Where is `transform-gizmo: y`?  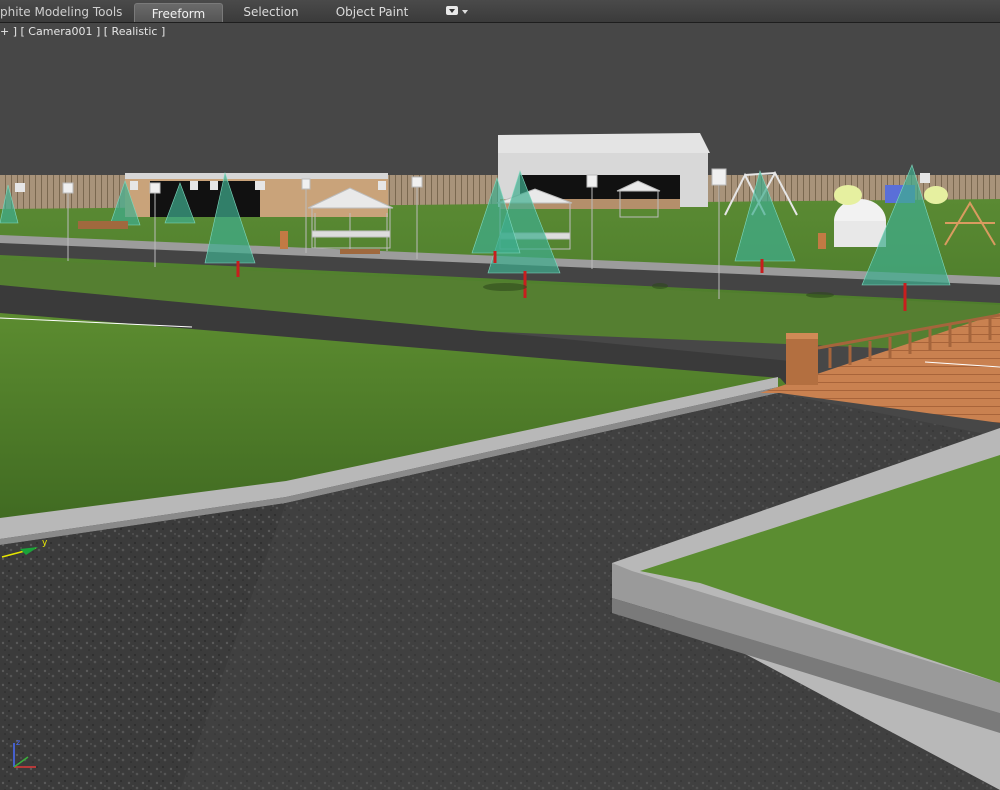 transform-gizmo: y is located at coordinates (30, 550).